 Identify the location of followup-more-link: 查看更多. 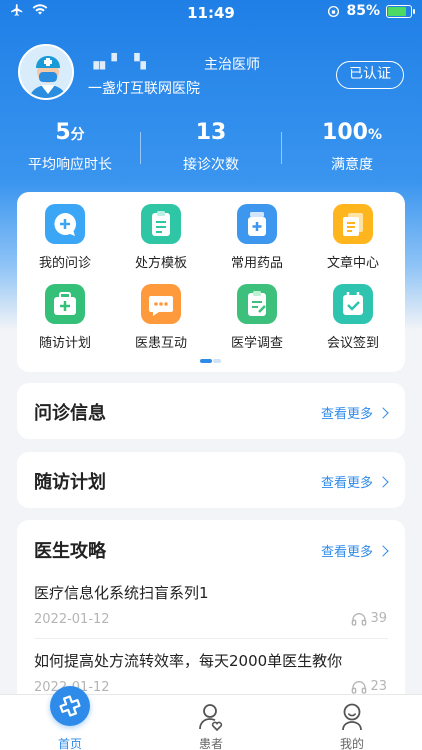
(354, 481).